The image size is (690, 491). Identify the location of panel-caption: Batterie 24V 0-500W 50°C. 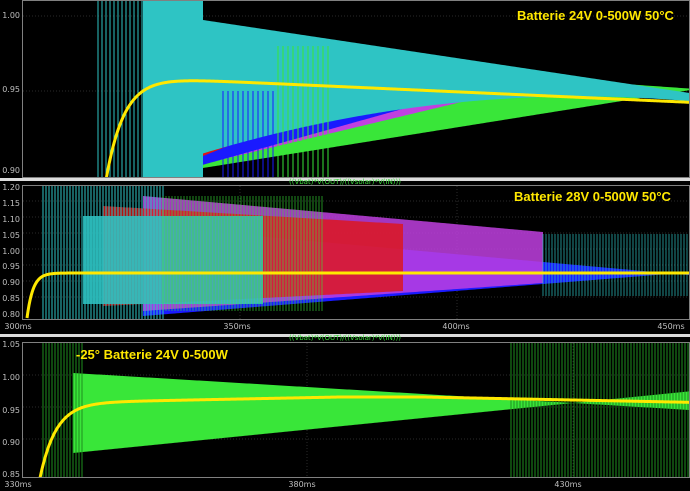
(595, 15).